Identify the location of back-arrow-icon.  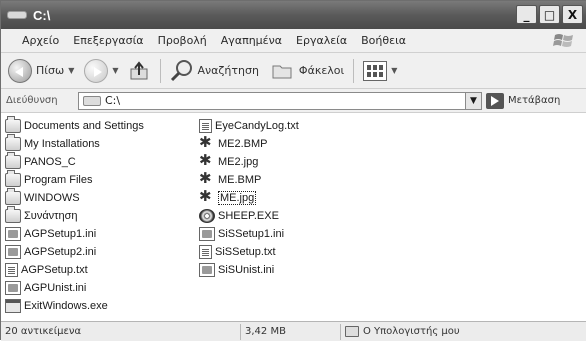
(20, 70).